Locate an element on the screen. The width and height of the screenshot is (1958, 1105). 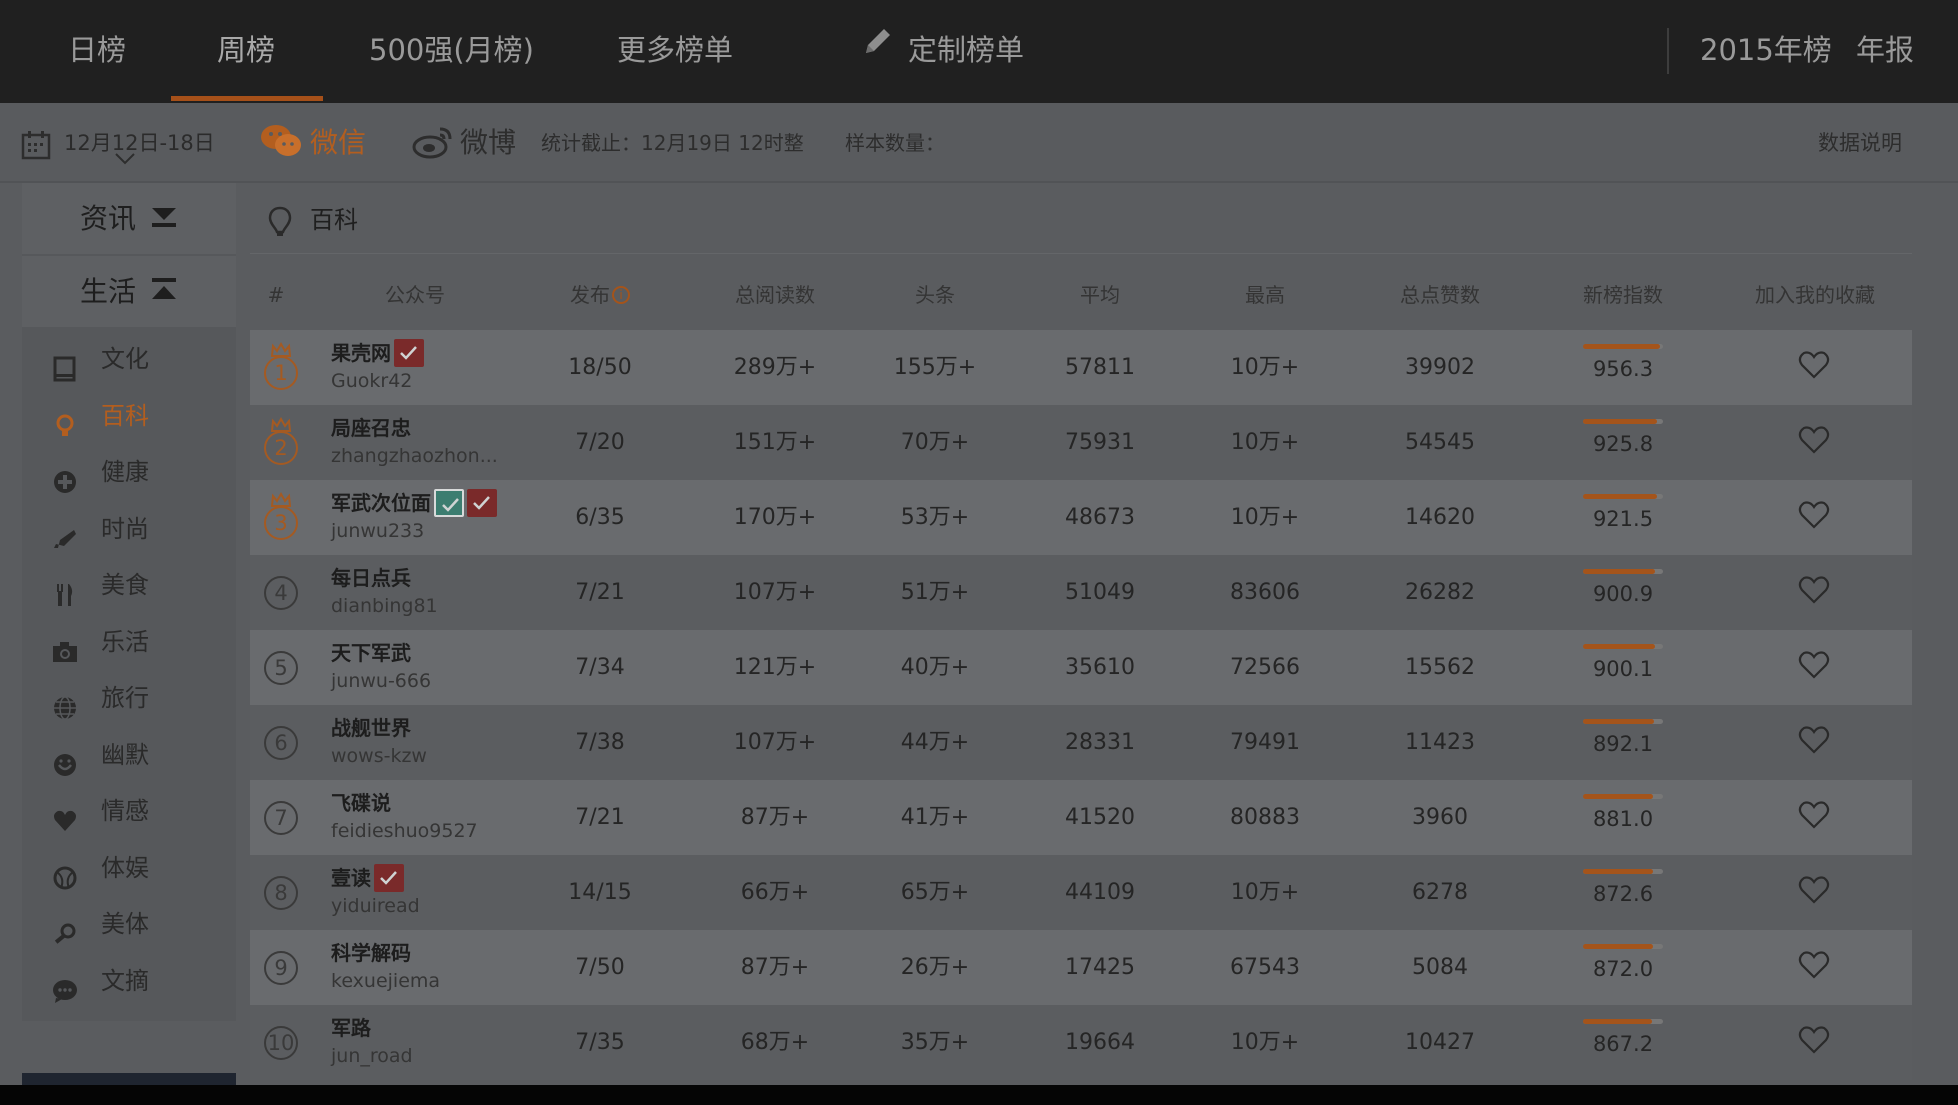
cell-average: 48673 is located at coordinates (1100, 517).